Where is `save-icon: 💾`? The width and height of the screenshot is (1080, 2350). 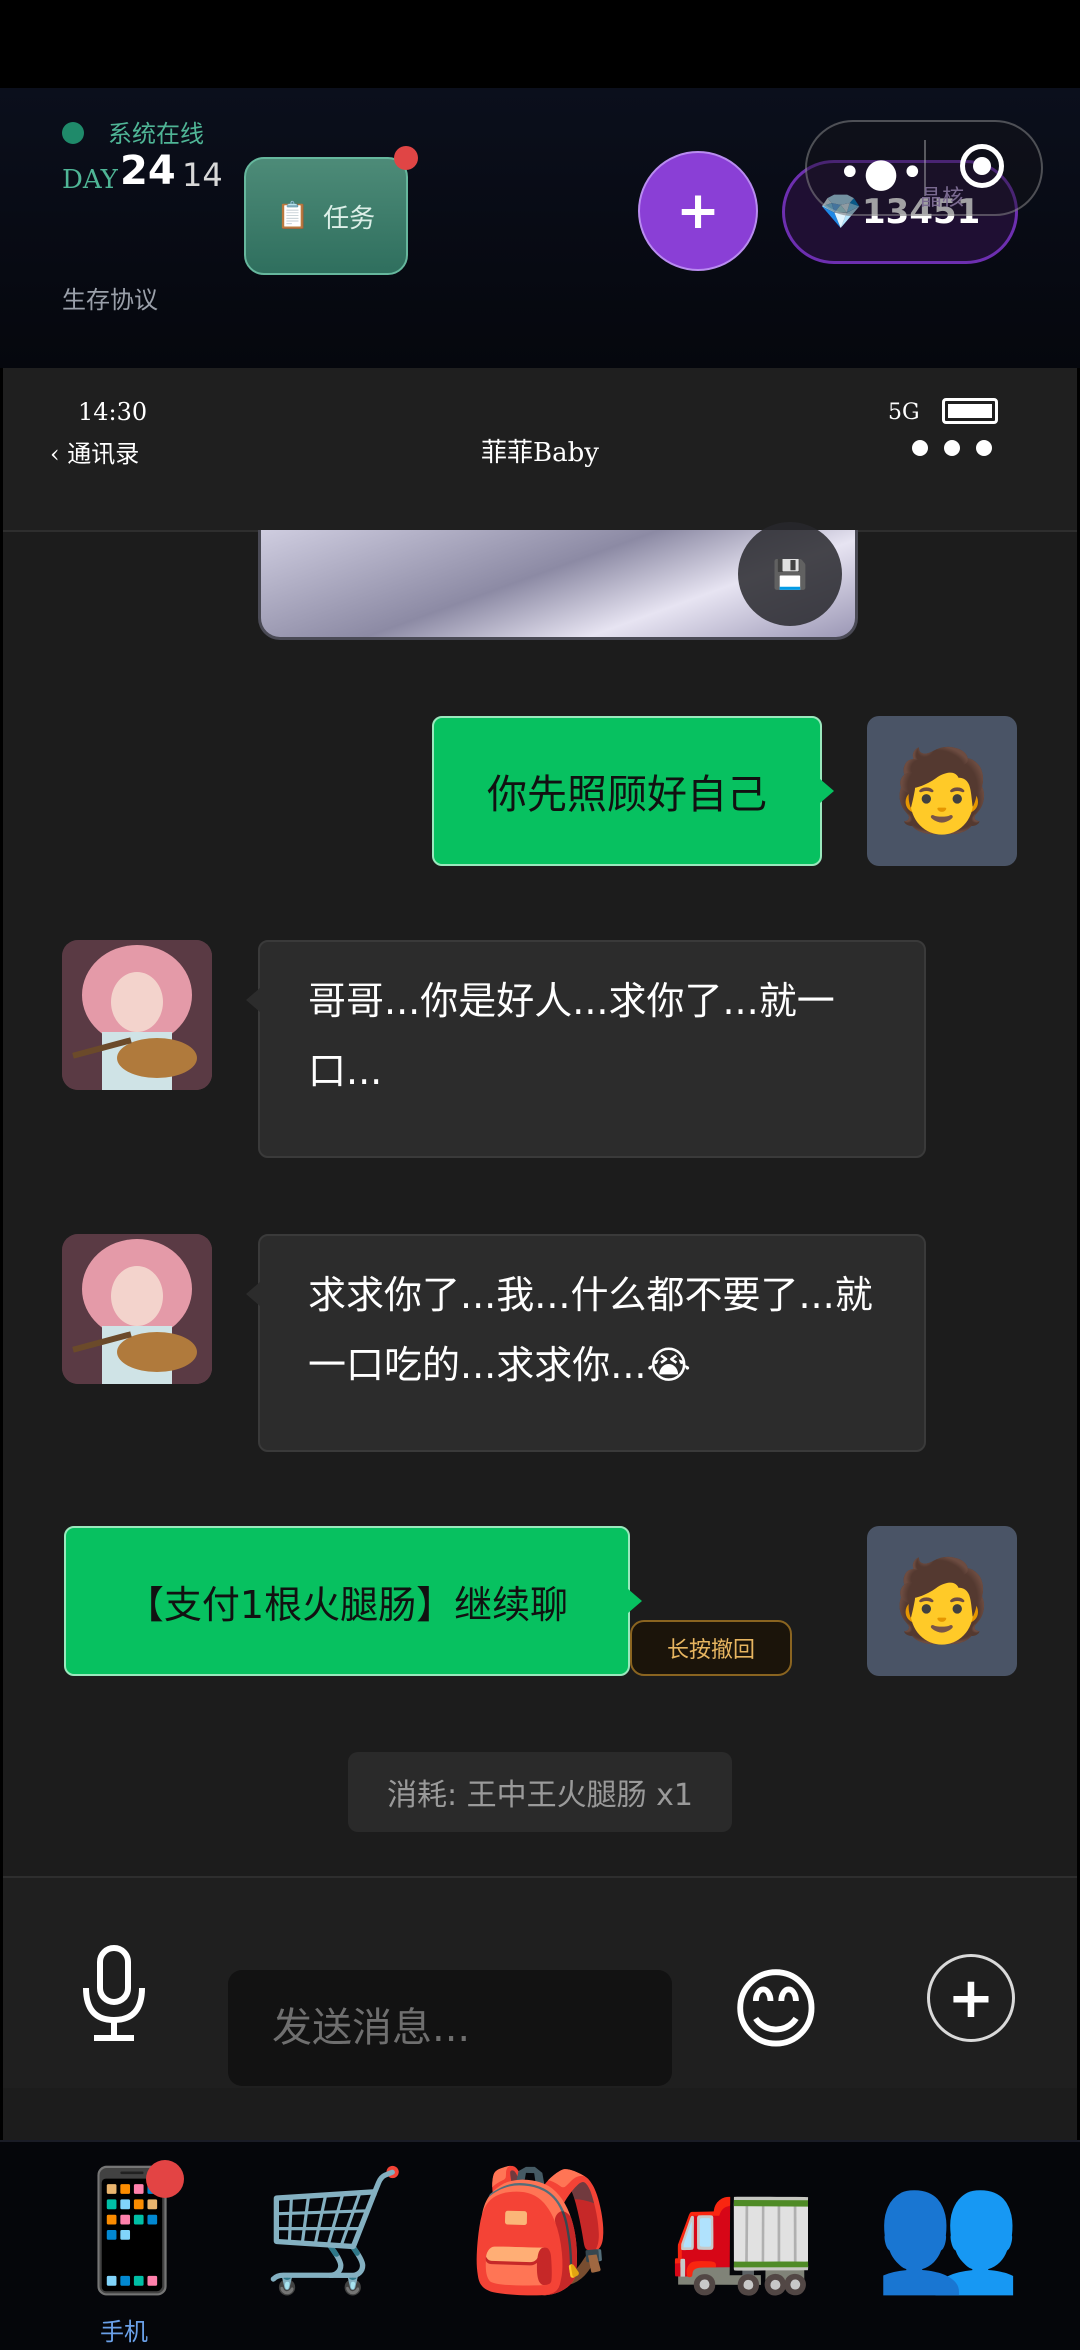 save-icon: 💾 is located at coordinates (790, 574).